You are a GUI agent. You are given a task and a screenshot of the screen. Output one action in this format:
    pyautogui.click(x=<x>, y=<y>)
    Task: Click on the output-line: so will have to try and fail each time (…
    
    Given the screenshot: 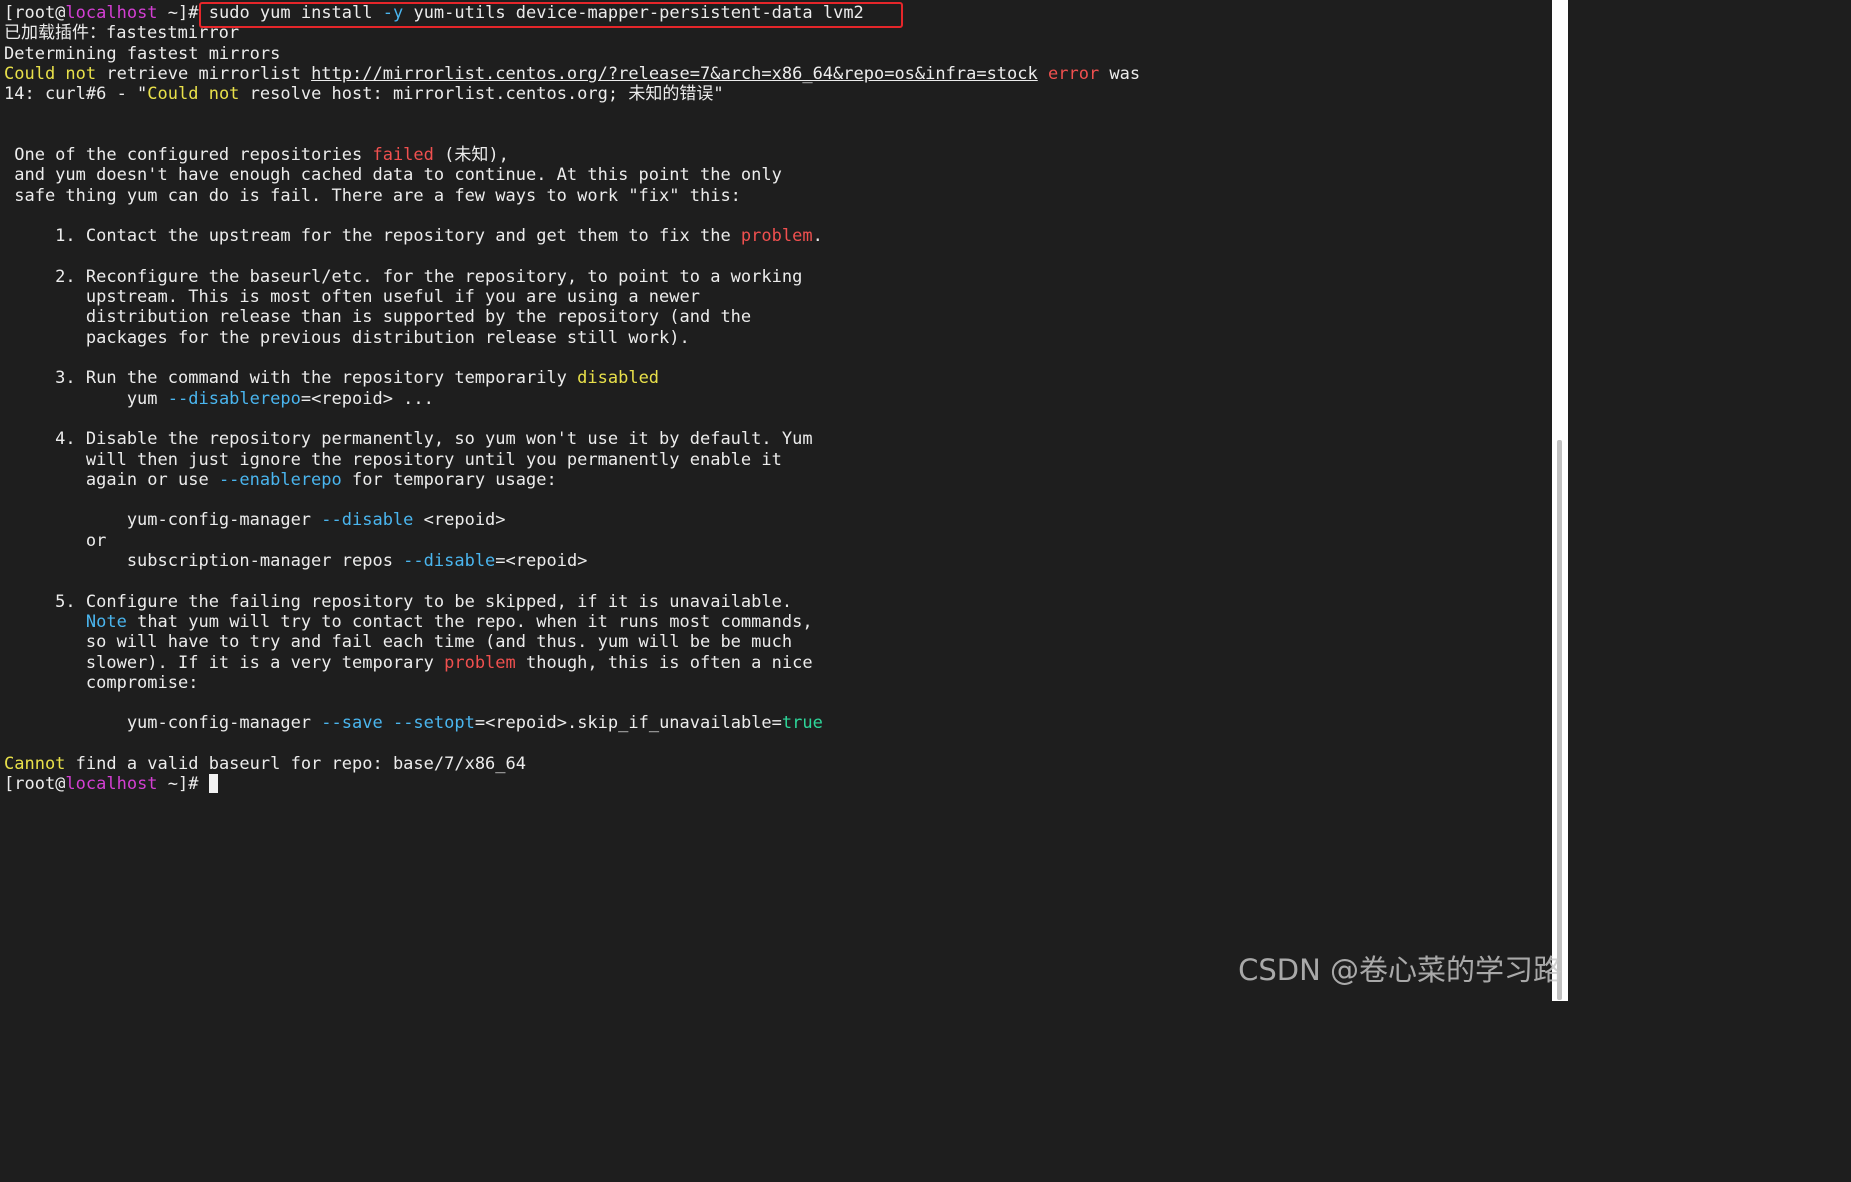 What is the action you would take?
    pyautogui.click(x=778, y=642)
    